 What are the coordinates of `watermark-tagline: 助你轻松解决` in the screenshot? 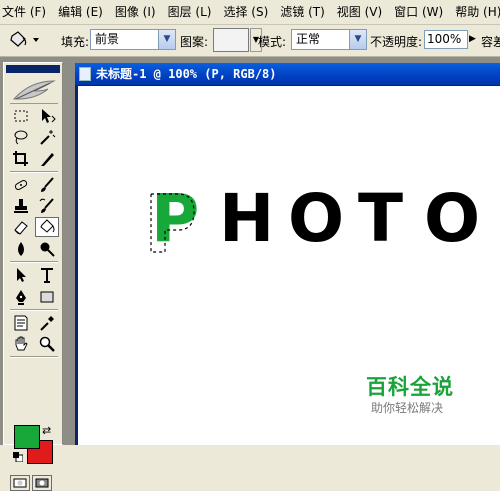 It's located at (407, 408).